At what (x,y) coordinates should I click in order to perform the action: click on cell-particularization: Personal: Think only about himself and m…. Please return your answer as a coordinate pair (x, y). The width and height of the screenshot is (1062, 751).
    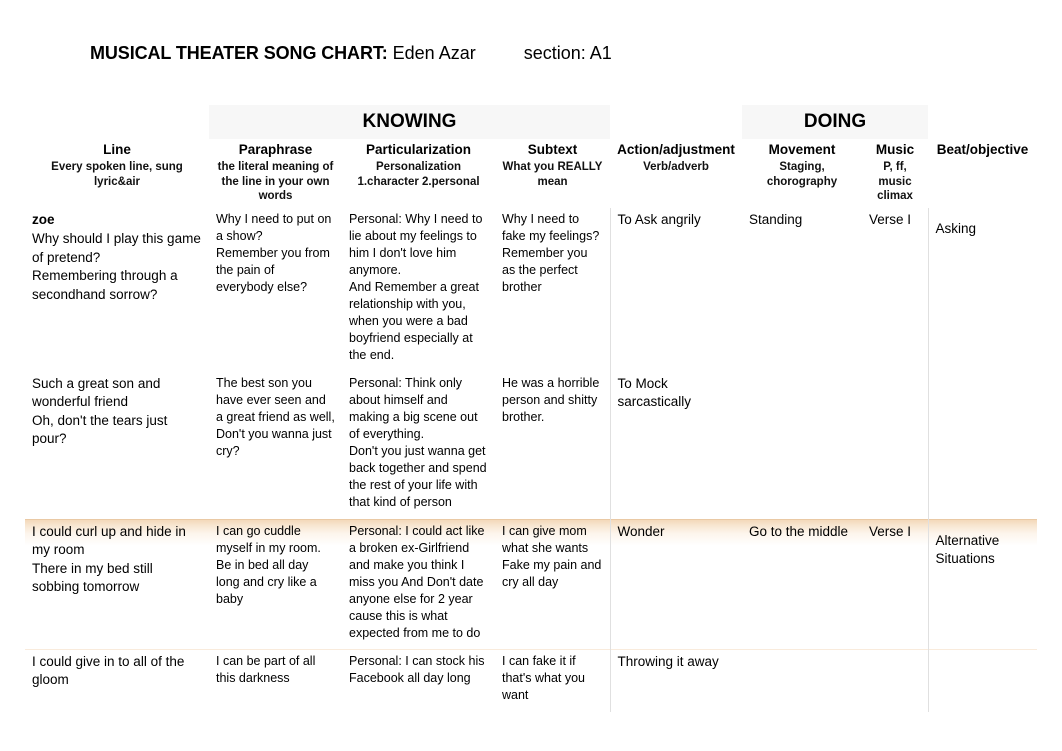
    Looking at the image, I should click on (418, 442).